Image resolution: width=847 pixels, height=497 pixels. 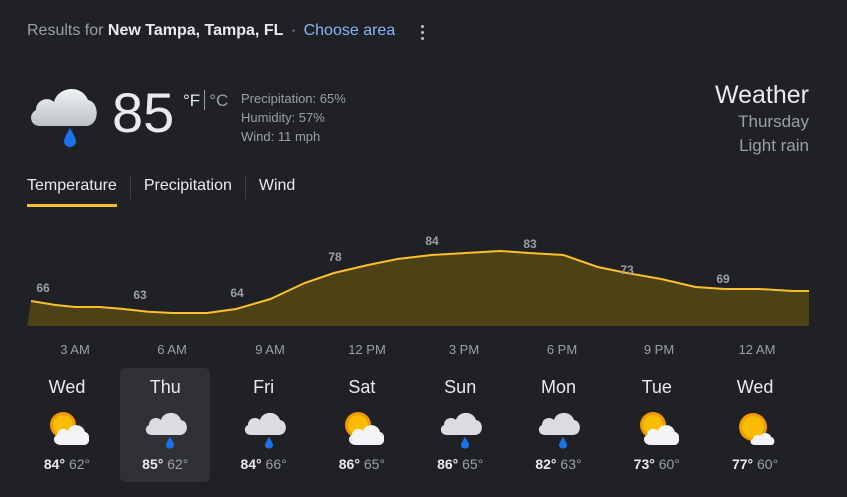 I want to click on forecast-day-fri: Fri 84° 66°, so click(x=264, y=425).